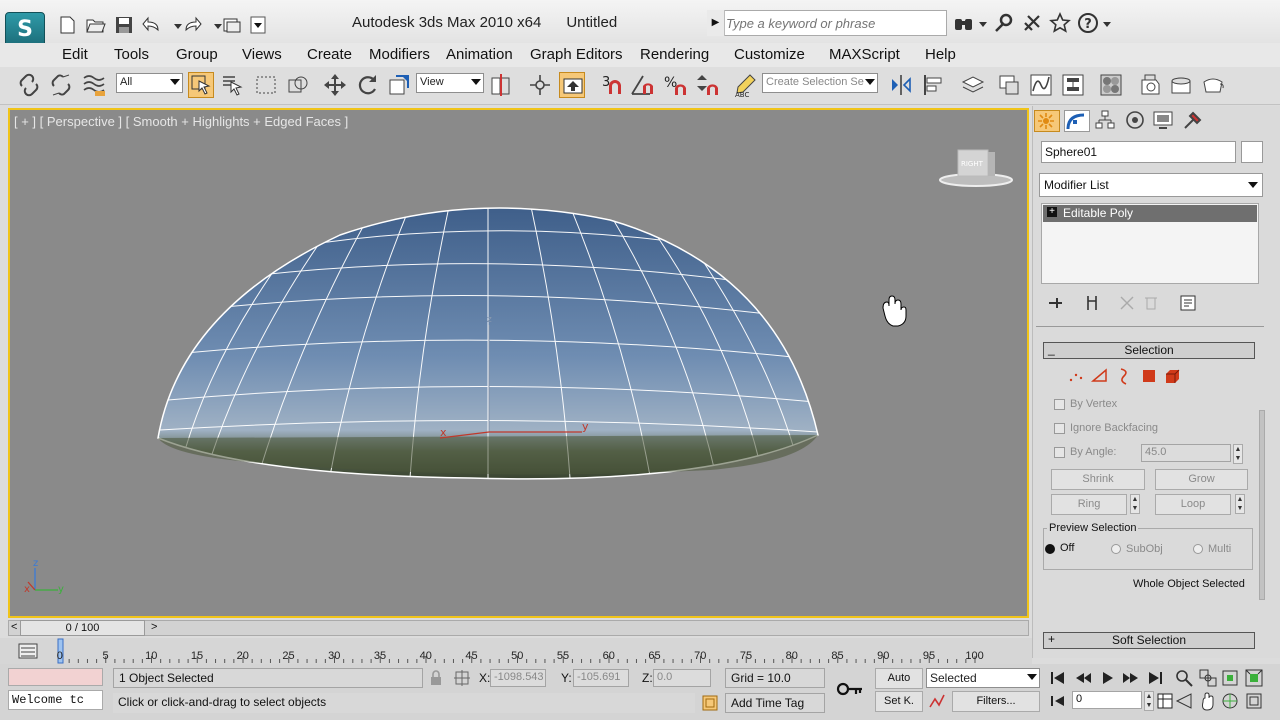 This screenshot has width=1280, height=720. What do you see at coordinates (1213, 85) in the screenshot?
I see `render-production-icon` at bounding box center [1213, 85].